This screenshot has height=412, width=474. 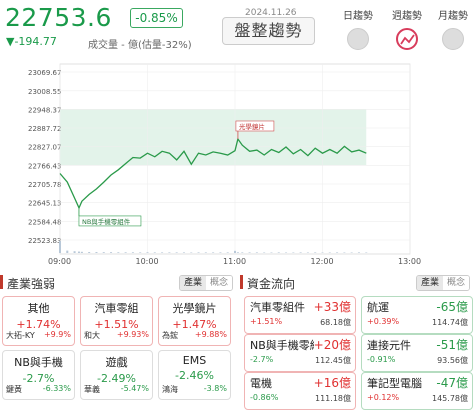 What do you see at coordinates (170, 389) in the screenshot?
I see `leader-stock-name: 鴻海` at bounding box center [170, 389].